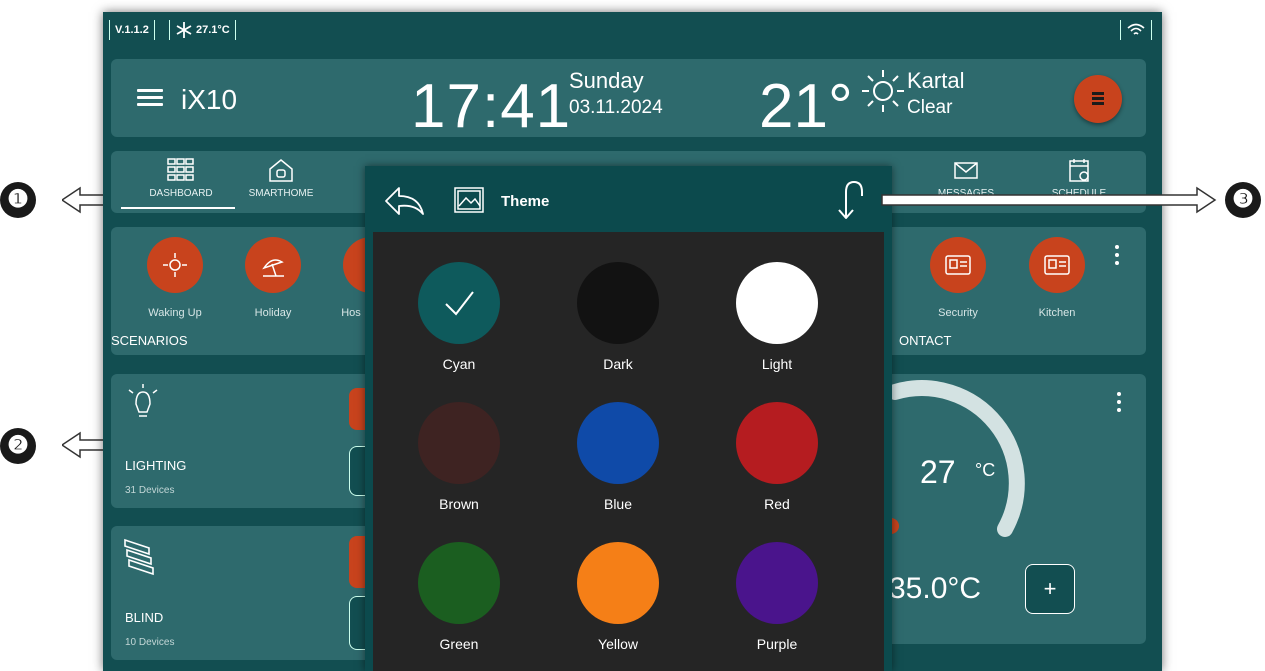  What do you see at coordinates (281, 193) in the screenshot?
I see `tab-smarthome-label: SMARTHOME` at bounding box center [281, 193].